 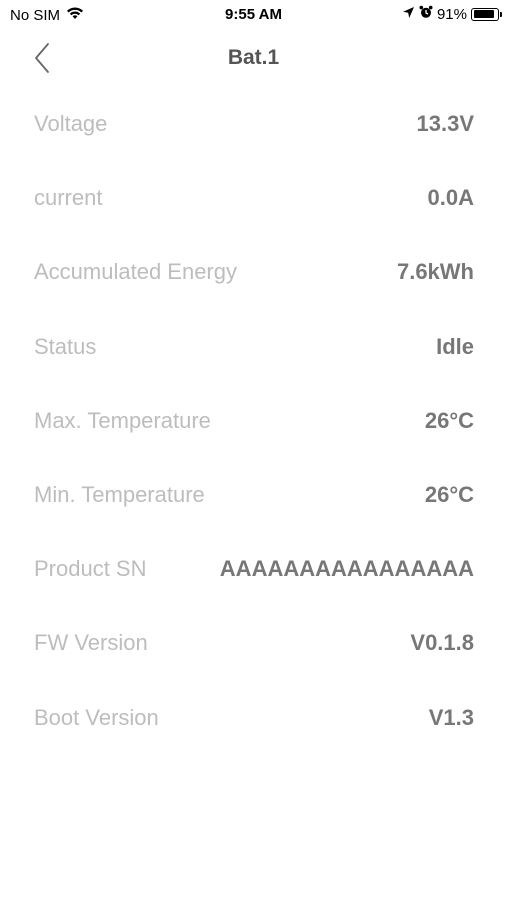 What do you see at coordinates (68, 198) in the screenshot?
I see `info-label: current` at bounding box center [68, 198].